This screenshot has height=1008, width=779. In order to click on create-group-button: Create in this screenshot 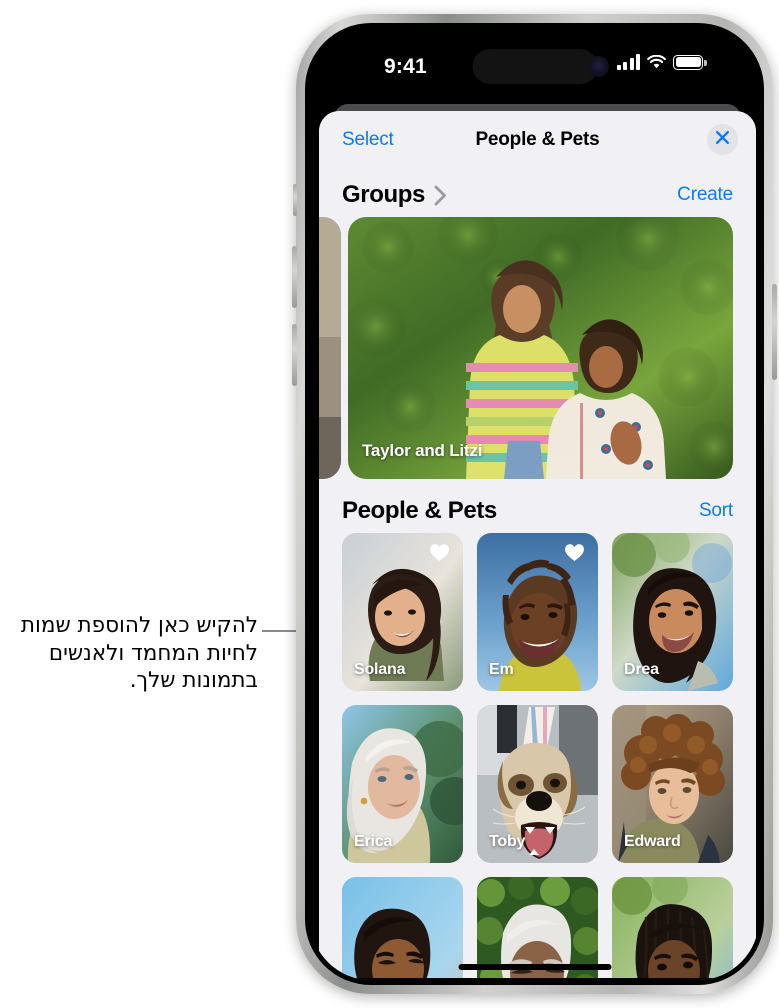, I will do `click(705, 195)`.